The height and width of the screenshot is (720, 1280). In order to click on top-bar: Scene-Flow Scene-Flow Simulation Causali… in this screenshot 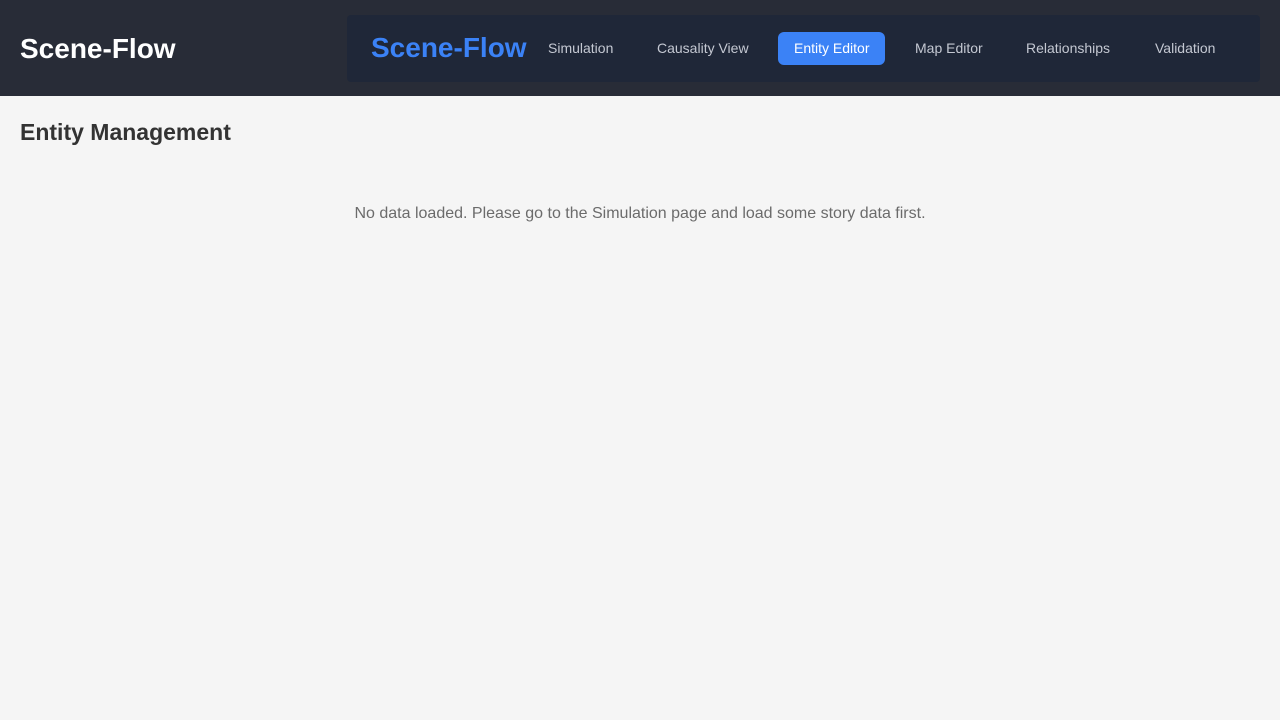, I will do `click(640, 48)`.